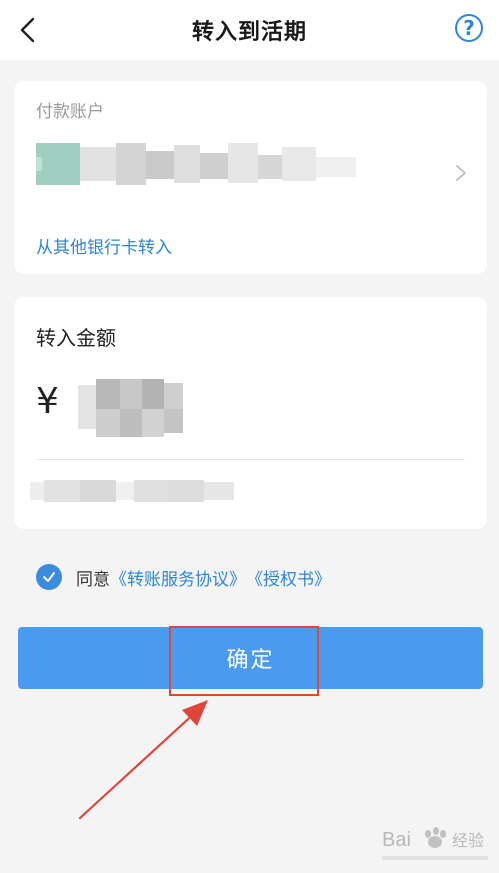 The height and width of the screenshot is (873, 499). I want to click on confirm-button: 确定, so click(250, 658).